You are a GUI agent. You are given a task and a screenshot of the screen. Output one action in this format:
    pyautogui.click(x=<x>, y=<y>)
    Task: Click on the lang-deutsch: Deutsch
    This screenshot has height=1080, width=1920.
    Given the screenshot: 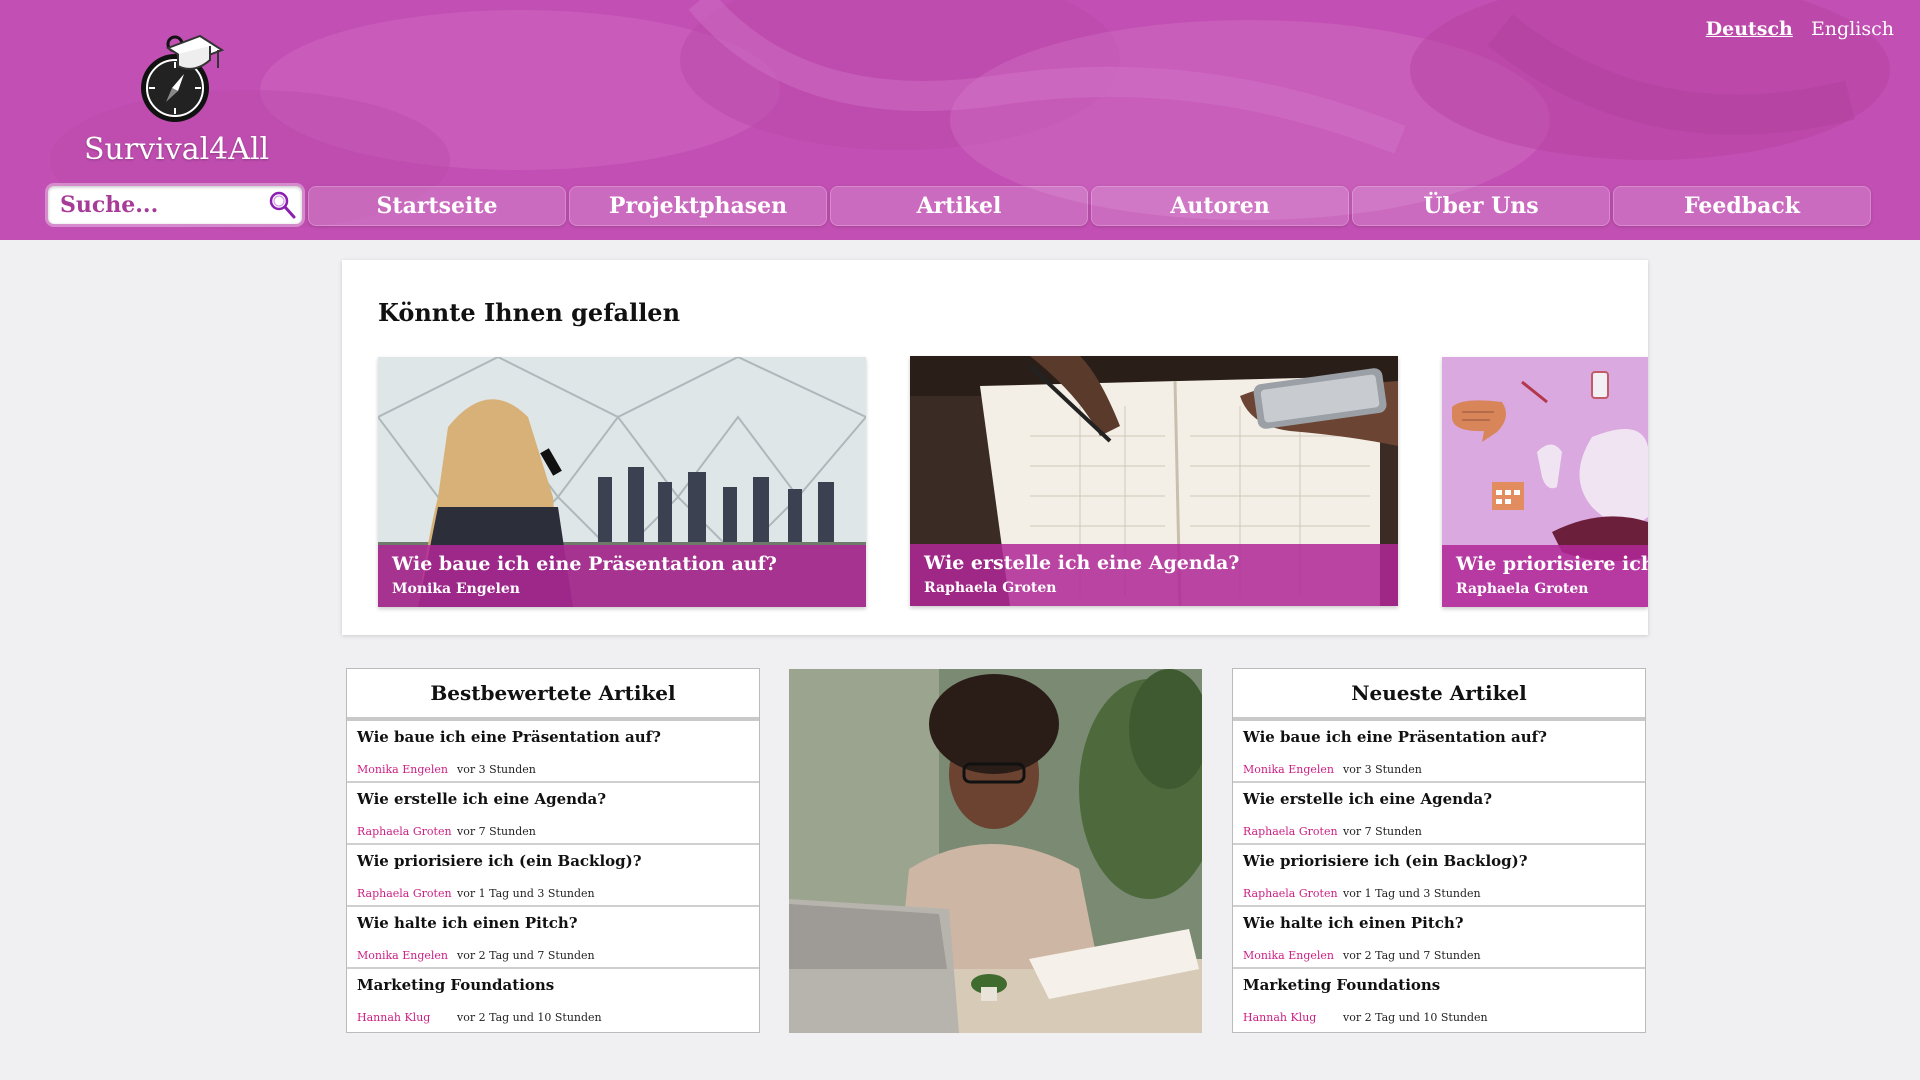 What is the action you would take?
    pyautogui.click(x=1749, y=29)
    